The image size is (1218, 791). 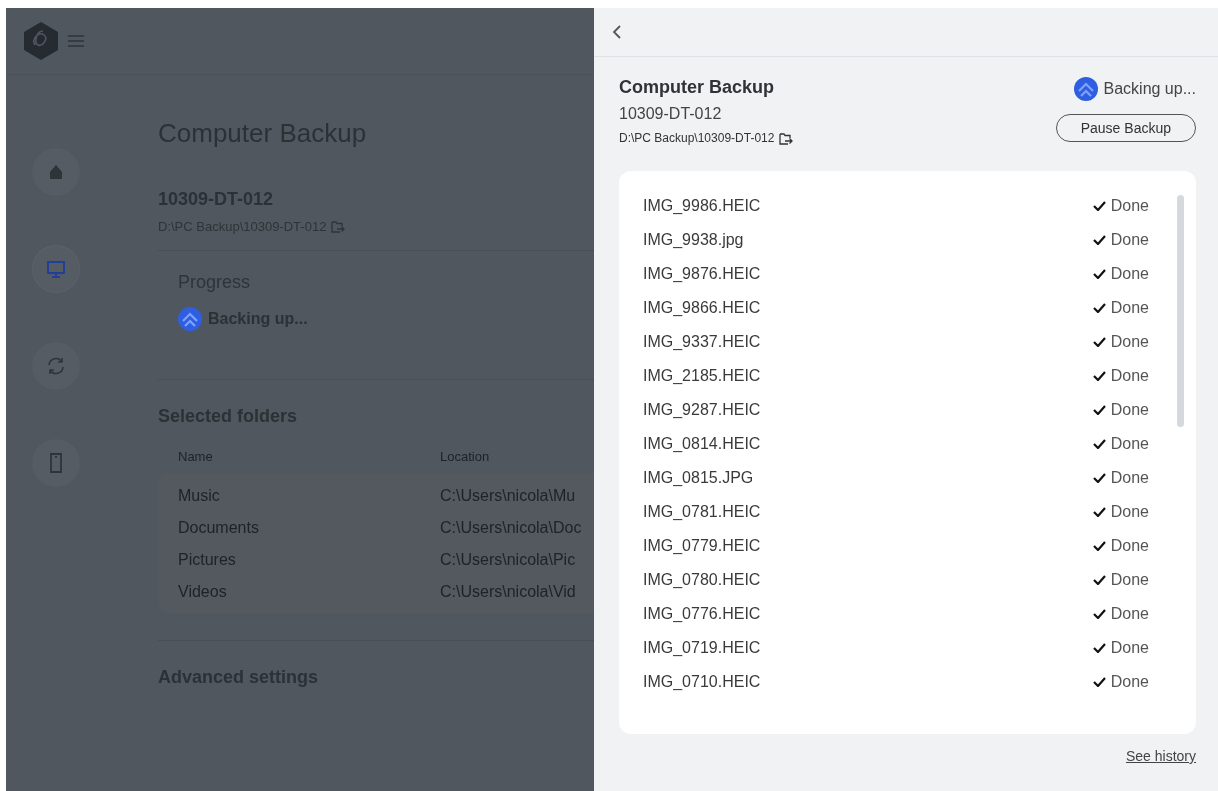 What do you see at coordinates (508, 496) in the screenshot?
I see `table-cell: C:\Users\nicola\Mu` at bounding box center [508, 496].